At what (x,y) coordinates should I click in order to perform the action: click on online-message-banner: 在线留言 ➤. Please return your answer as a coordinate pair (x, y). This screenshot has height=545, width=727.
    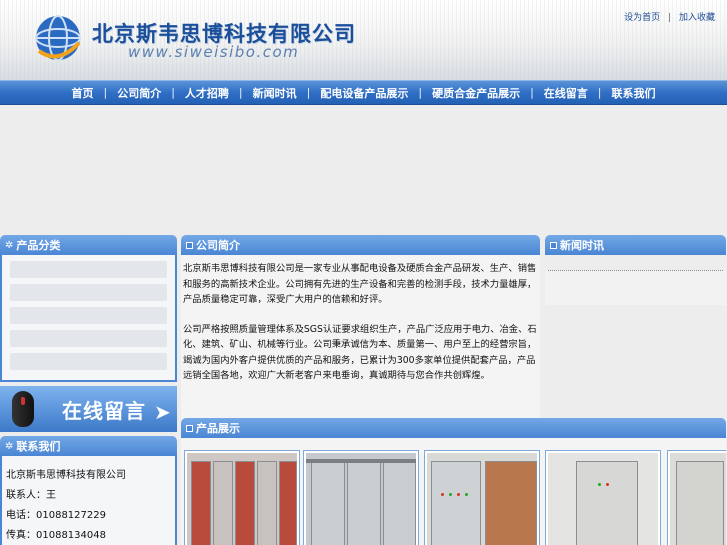
    Looking at the image, I should click on (88, 409).